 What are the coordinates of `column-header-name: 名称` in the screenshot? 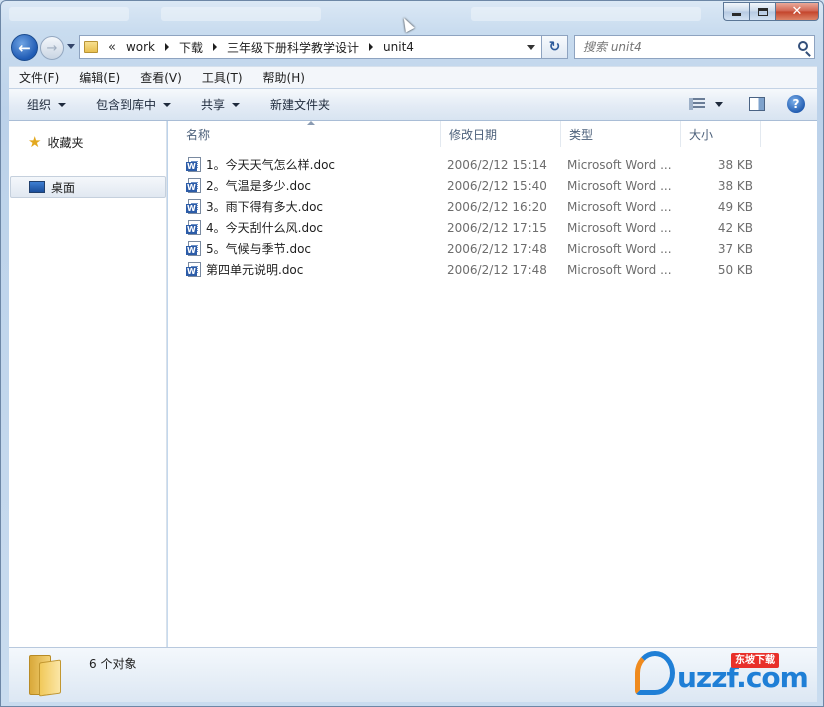 It's located at (309, 134).